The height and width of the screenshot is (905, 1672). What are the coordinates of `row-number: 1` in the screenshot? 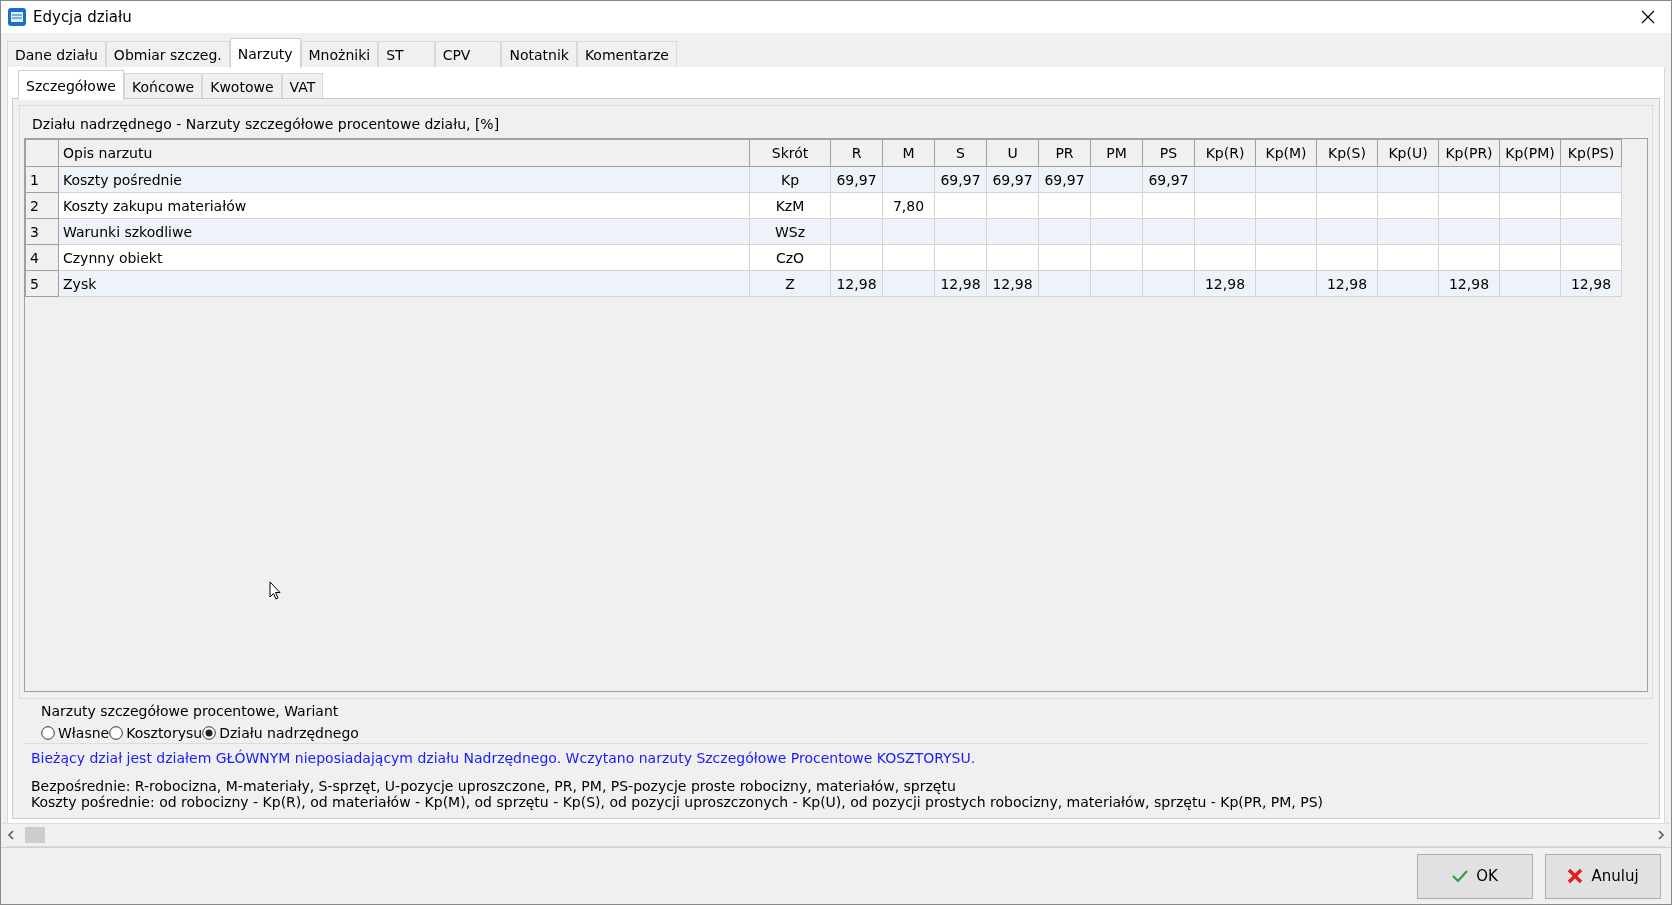 It's located at (42, 179).